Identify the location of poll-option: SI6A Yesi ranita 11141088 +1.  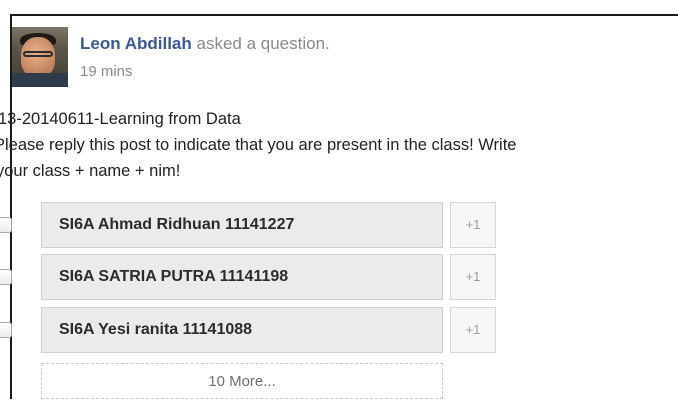
(339, 330).